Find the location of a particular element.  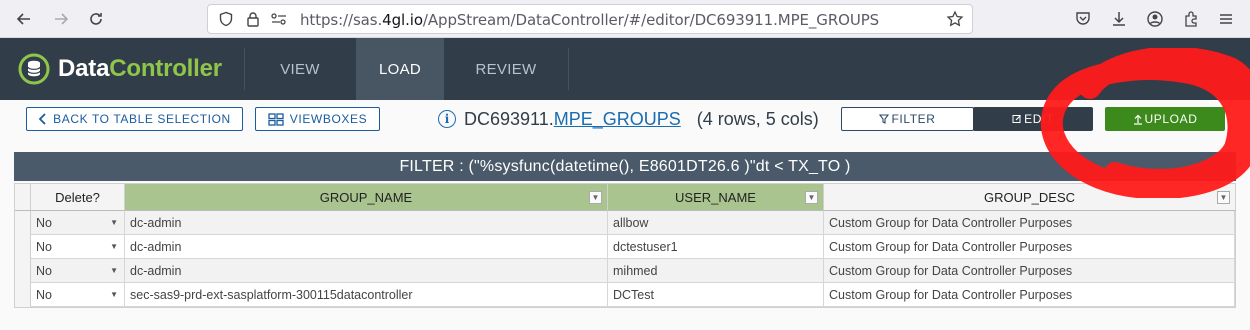

grid-icon is located at coordinates (276, 119).